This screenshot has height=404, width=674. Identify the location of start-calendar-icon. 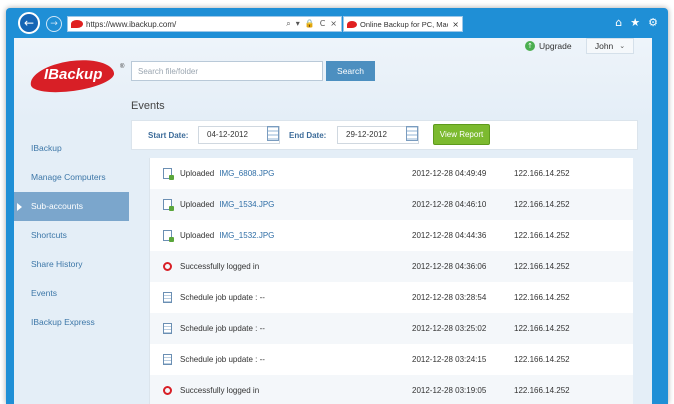
(273, 133).